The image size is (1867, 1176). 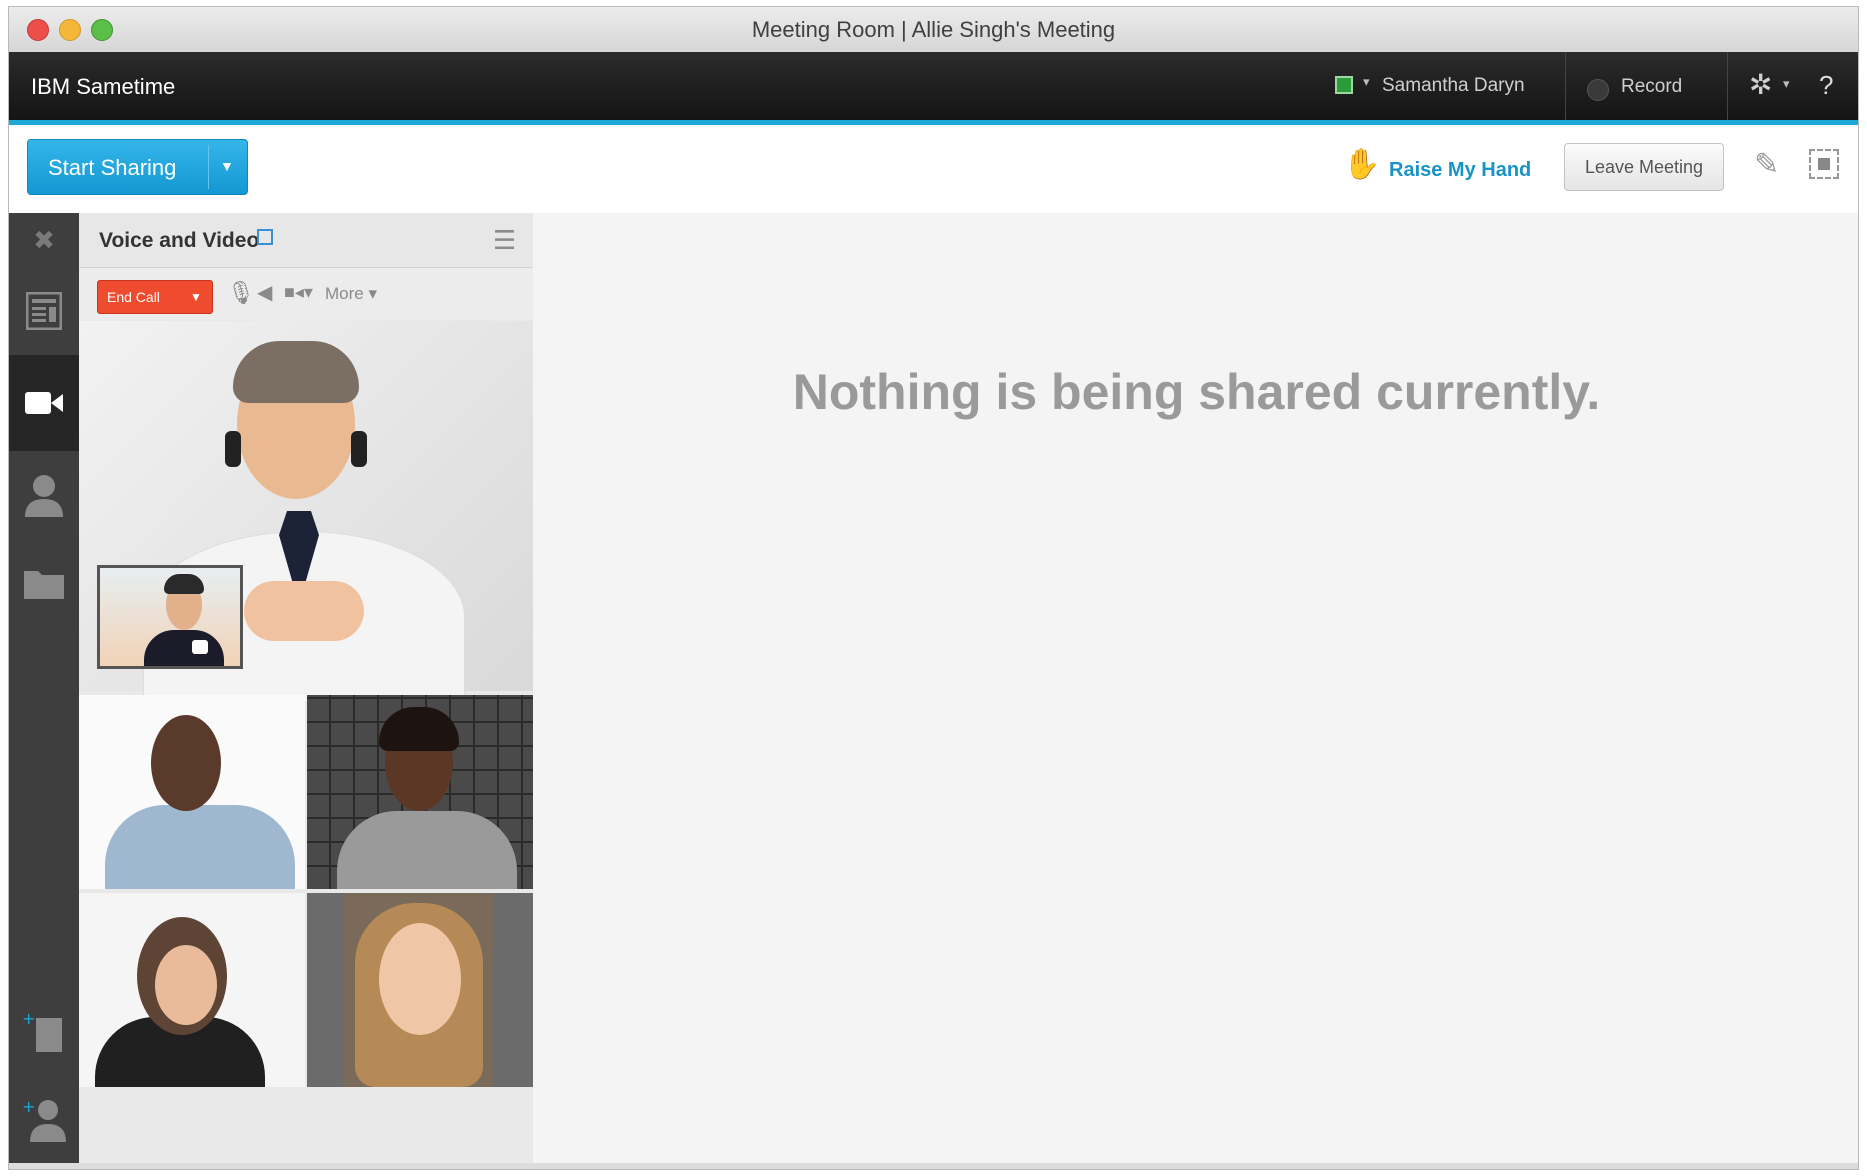 What do you see at coordinates (1824, 164) in the screenshot?
I see `fullscreen-icon` at bounding box center [1824, 164].